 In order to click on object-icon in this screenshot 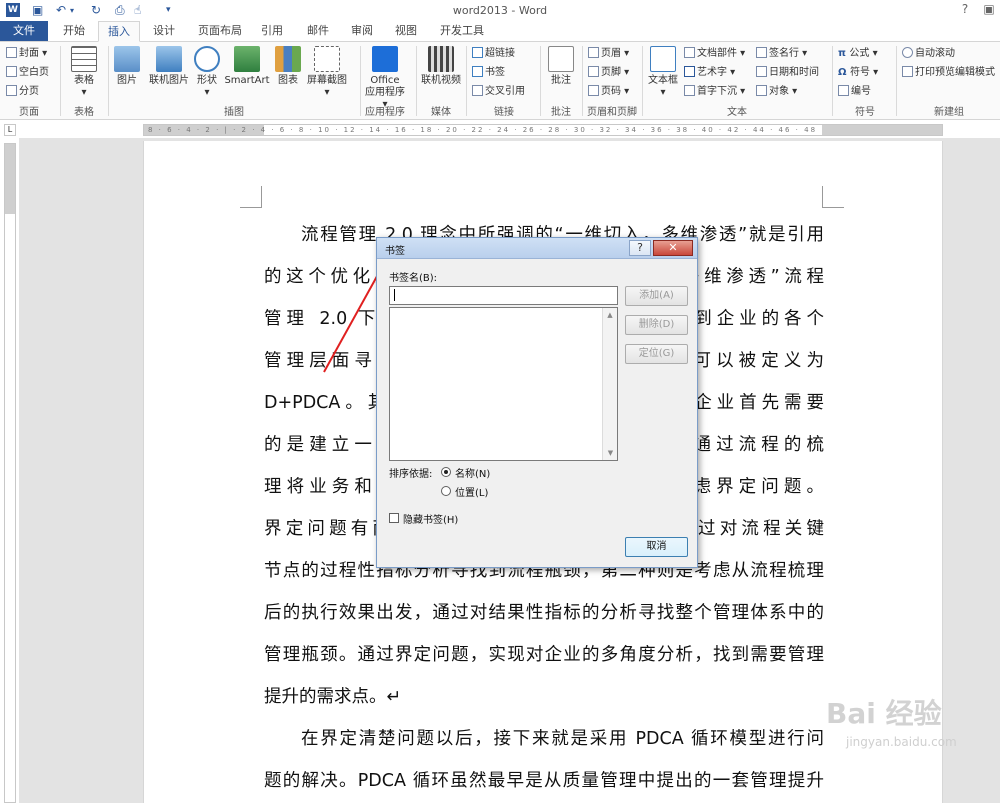, I will do `click(761, 90)`.